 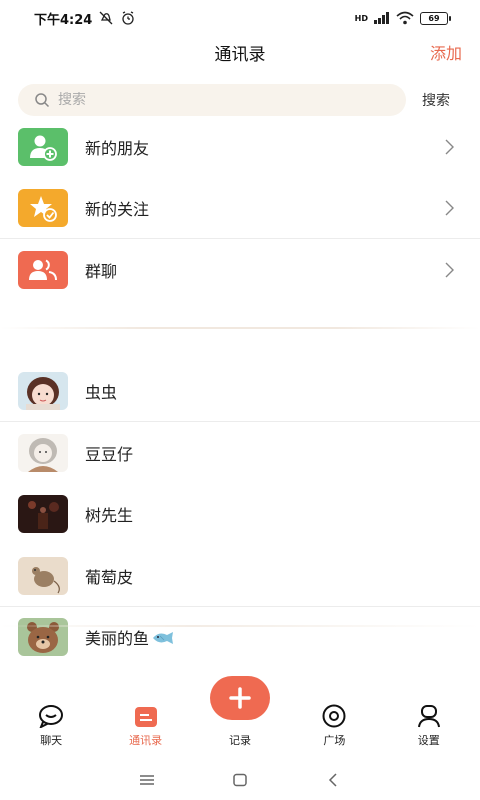 I want to click on bottom-tab-bar: 聊天 通讯录 记录 广场 设置, so click(x=240, y=714).